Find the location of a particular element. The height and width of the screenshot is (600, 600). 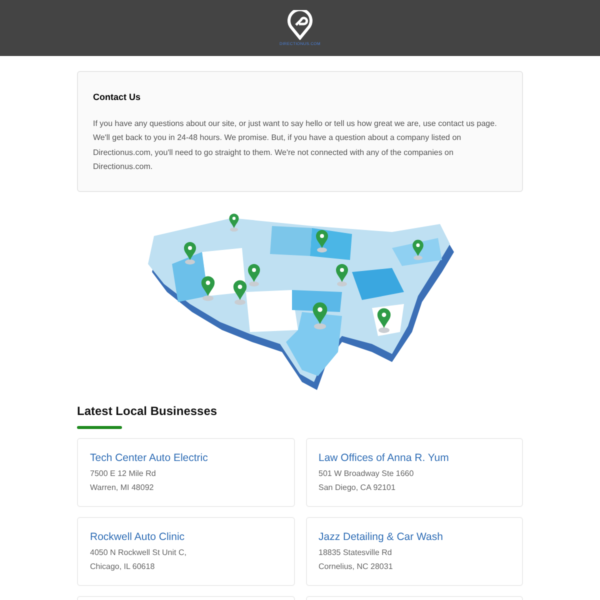

business-address: 18835 Statesville Rd is located at coordinates (355, 552).